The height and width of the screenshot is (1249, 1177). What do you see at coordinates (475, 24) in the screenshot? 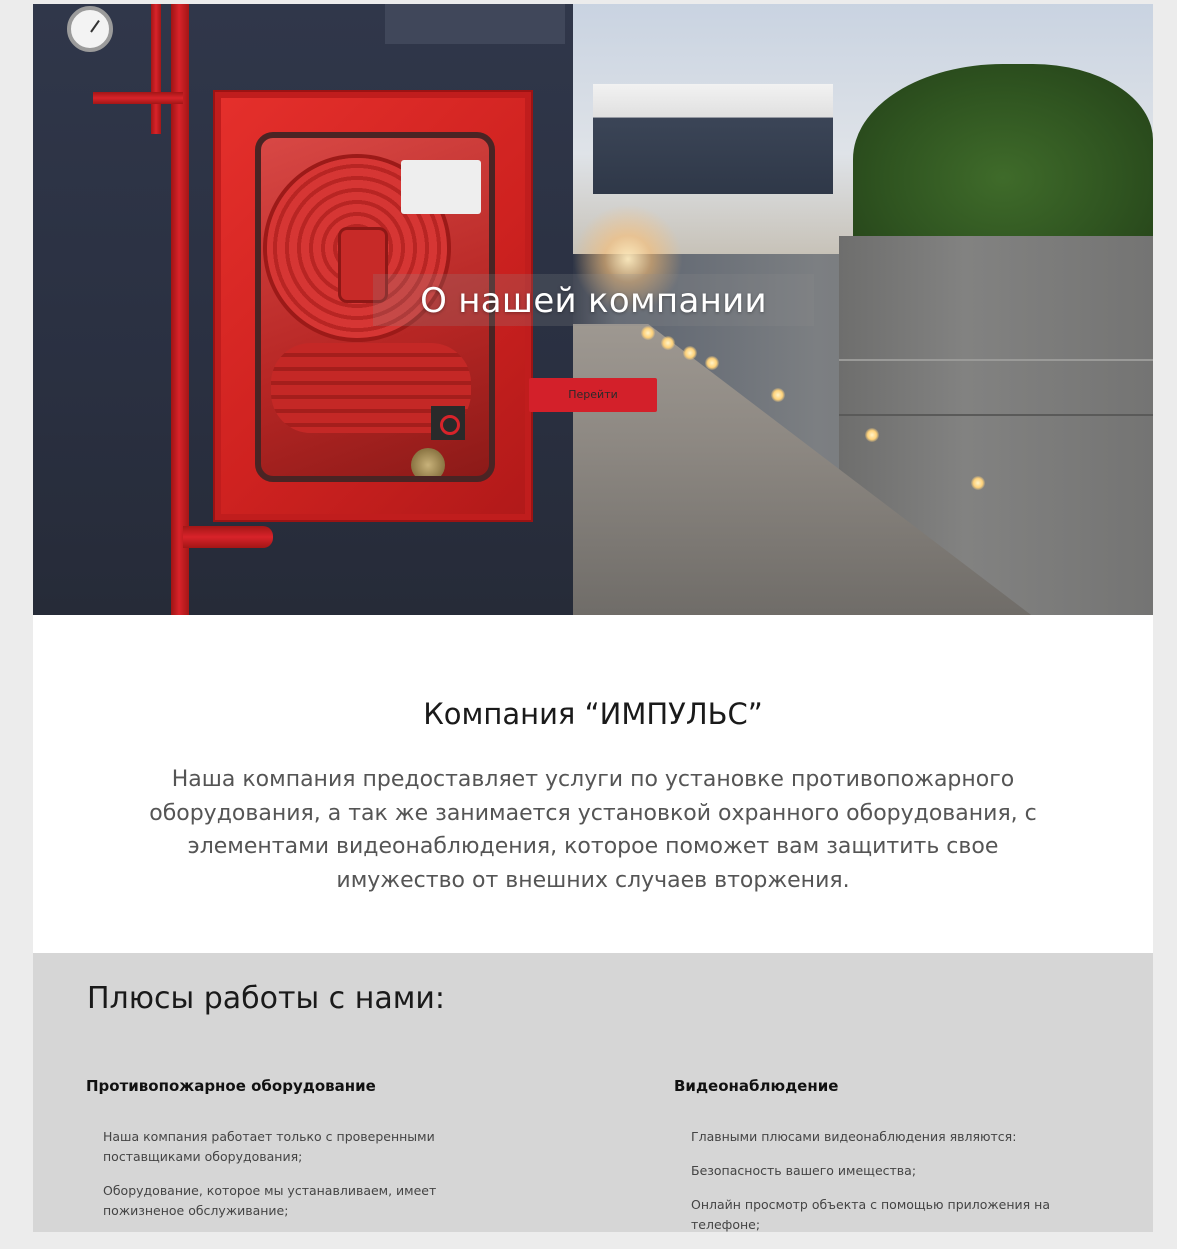
I see `hero-top-plate` at bounding box center [475, 24].